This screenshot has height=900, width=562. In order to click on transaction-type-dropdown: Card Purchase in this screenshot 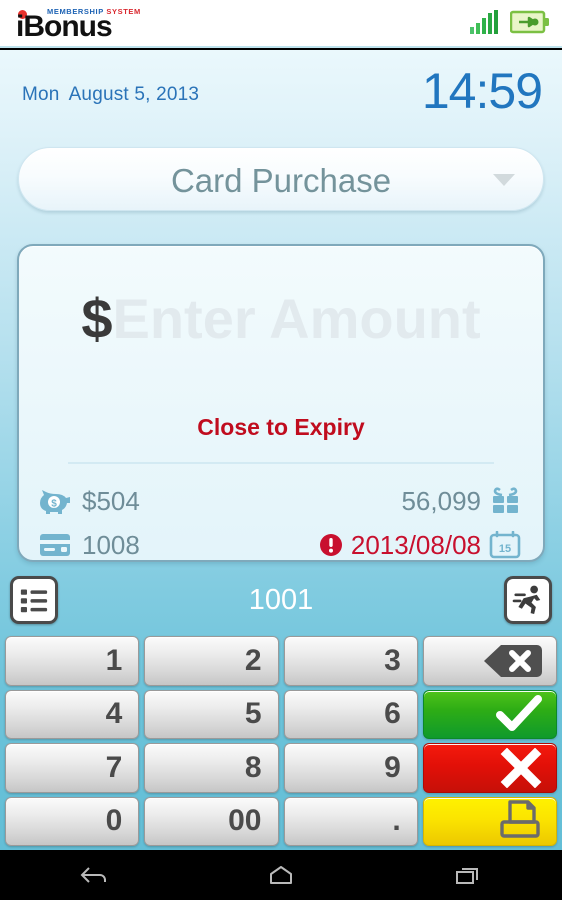, I will do `click(281, 179)`.